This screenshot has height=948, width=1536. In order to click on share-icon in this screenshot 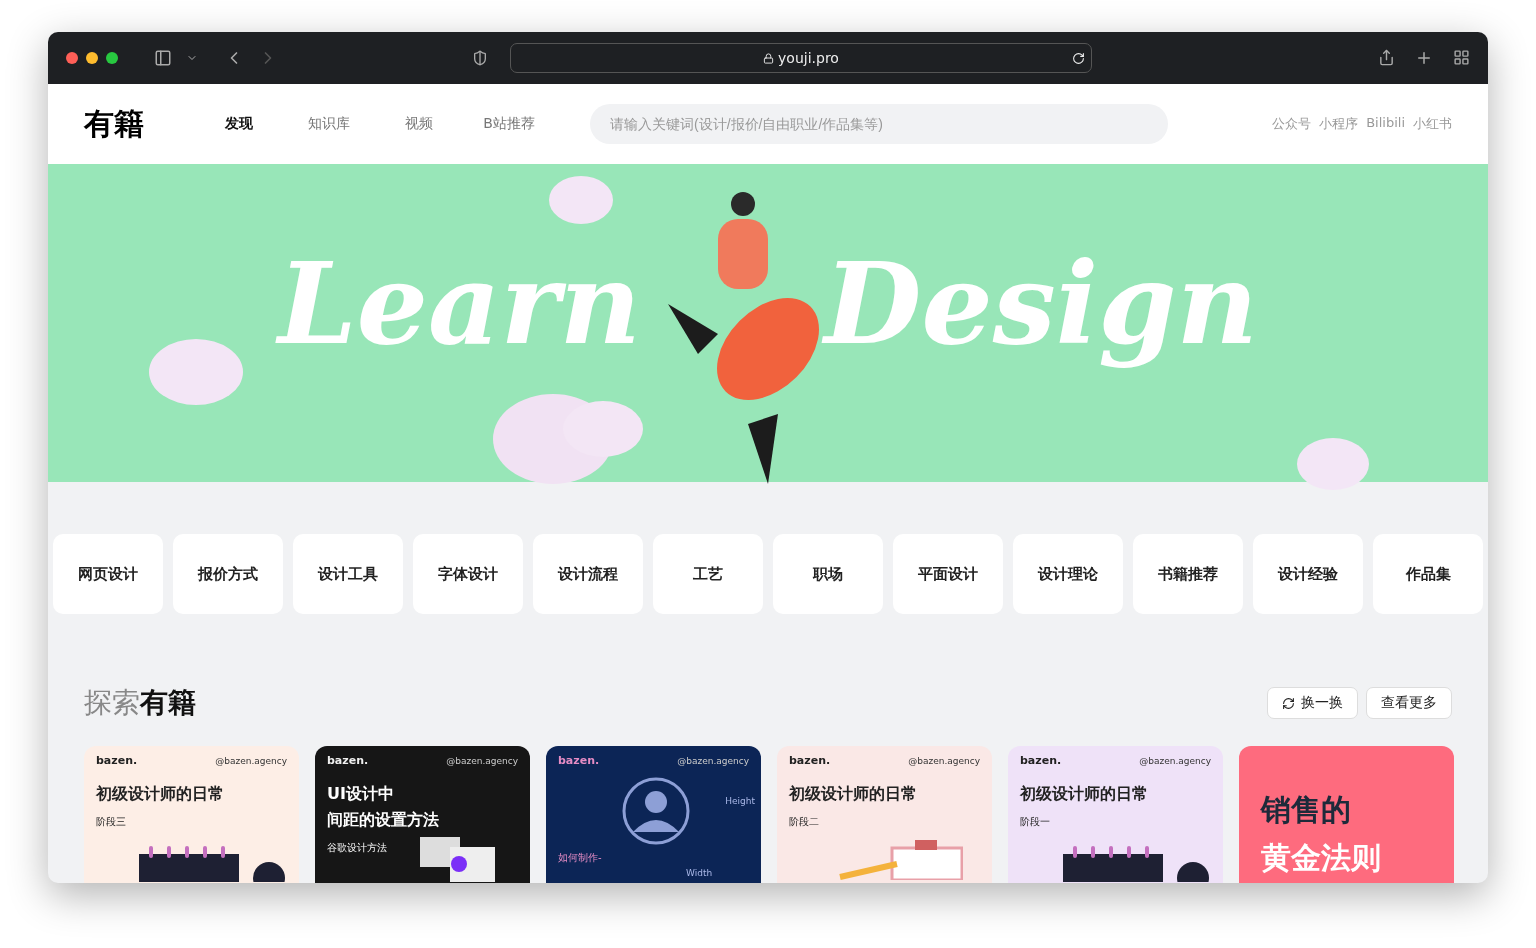, I will do `click(1386, 57)`.